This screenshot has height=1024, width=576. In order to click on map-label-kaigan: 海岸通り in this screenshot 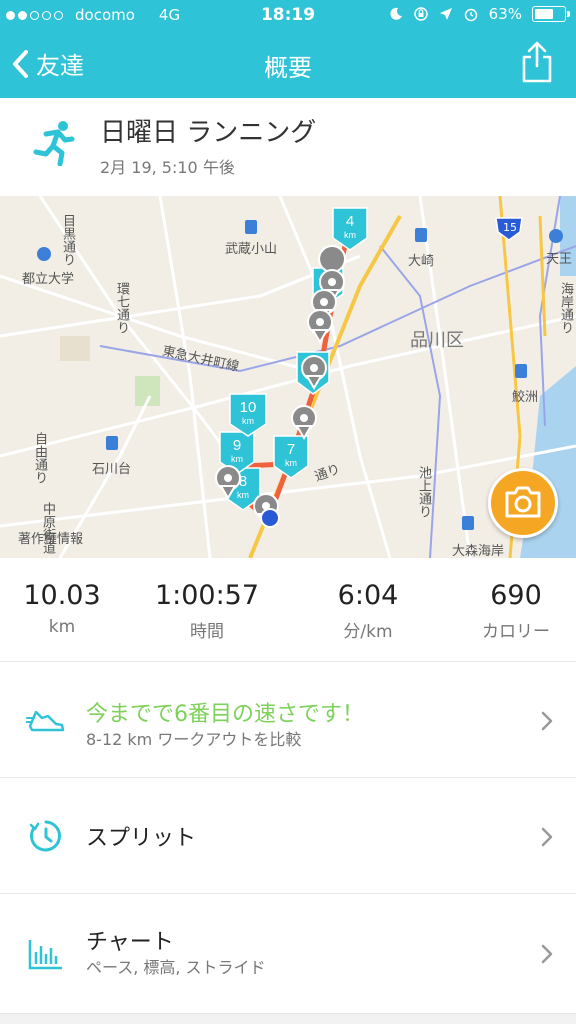, I will do `click(565, 308)`.